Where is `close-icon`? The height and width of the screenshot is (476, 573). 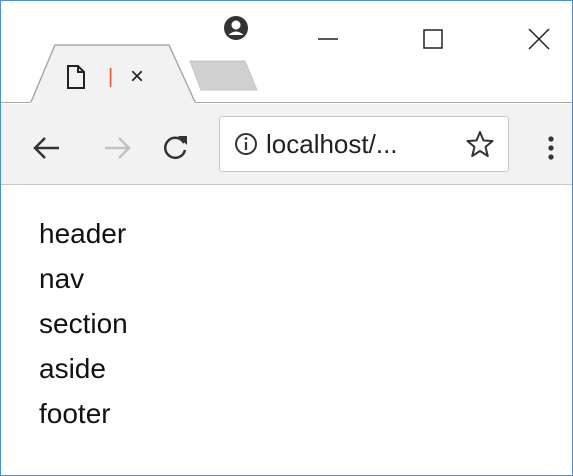 close-icon is located at coordinates (539, 39).